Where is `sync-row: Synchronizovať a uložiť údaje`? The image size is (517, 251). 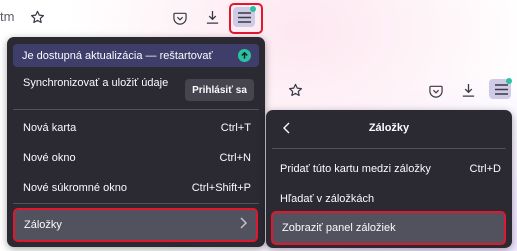
sync-row: Synchronizovať a uložiť údaje is located at coordinates (98, 83).